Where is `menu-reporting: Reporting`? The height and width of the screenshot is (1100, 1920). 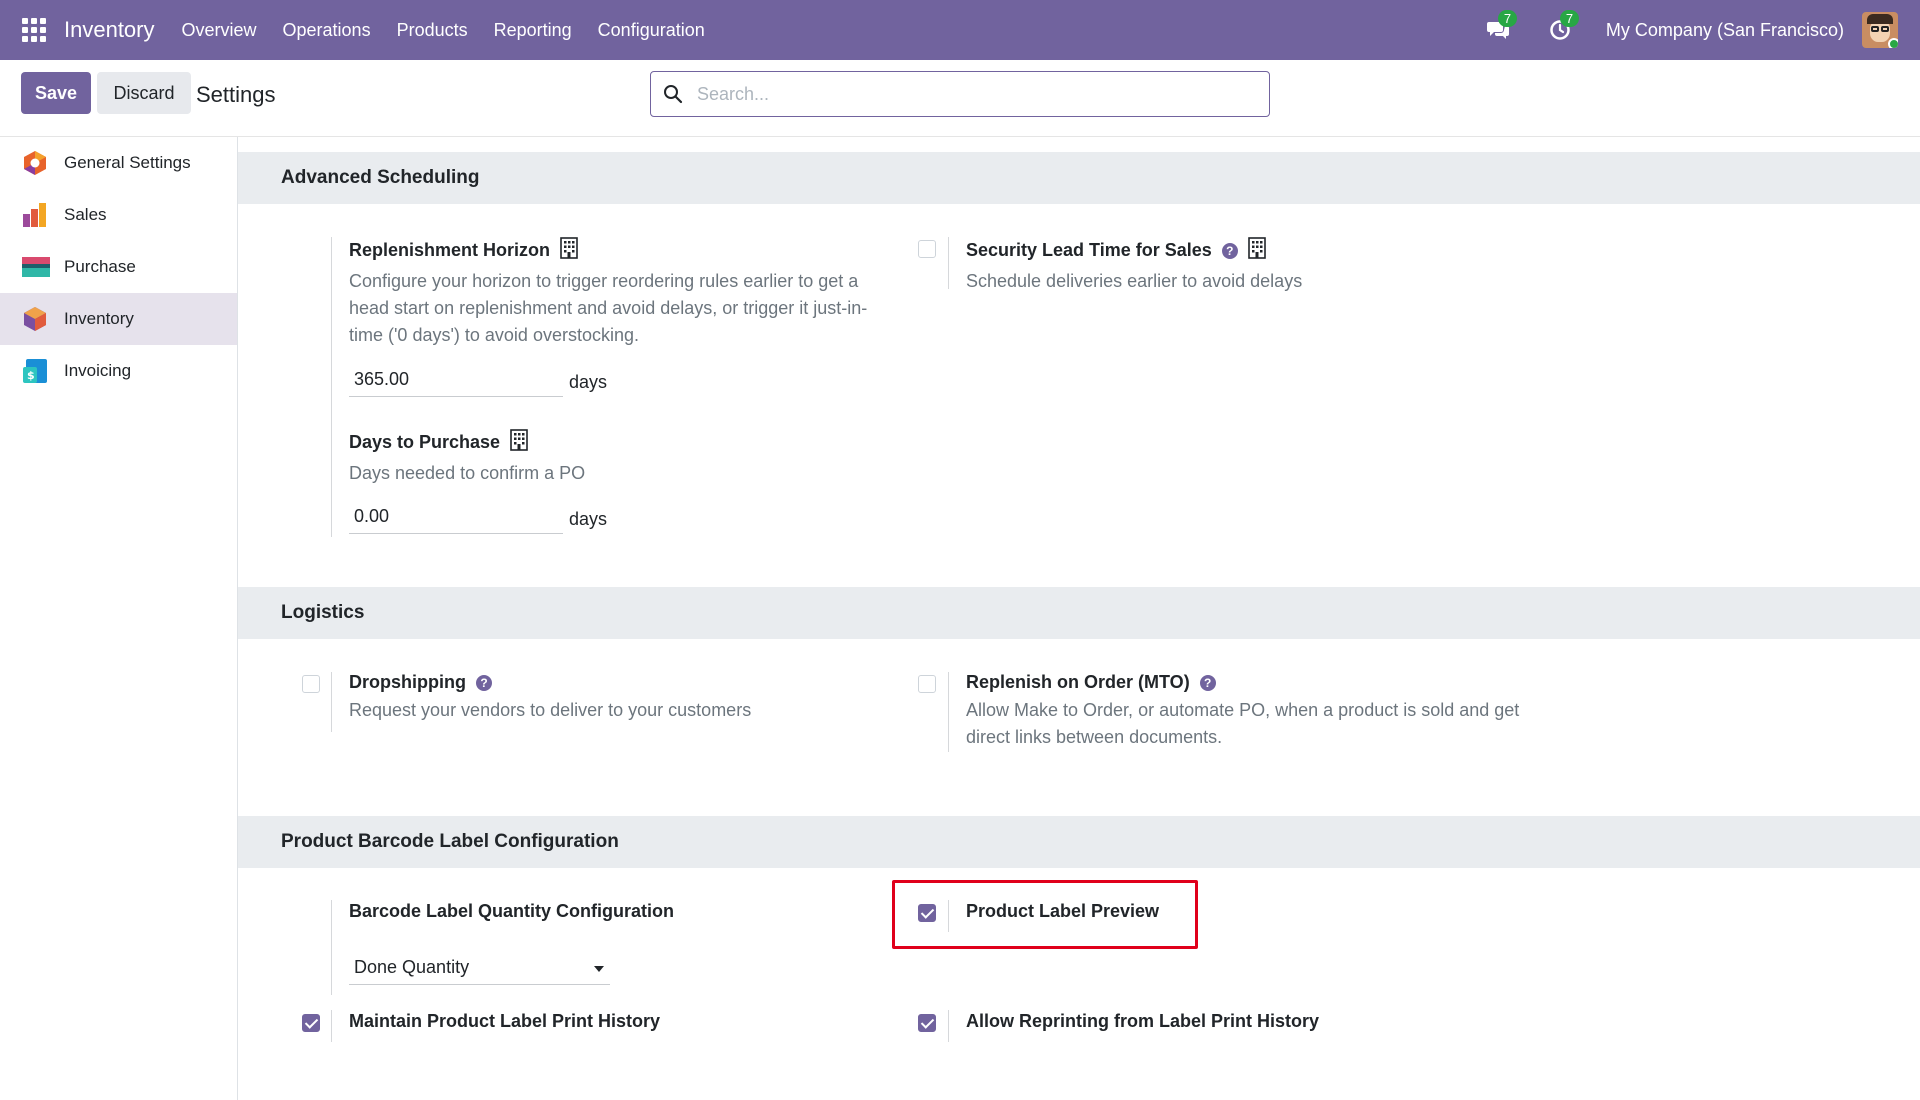
menu-reporting: Reporting is located at coordinates (533, 30).